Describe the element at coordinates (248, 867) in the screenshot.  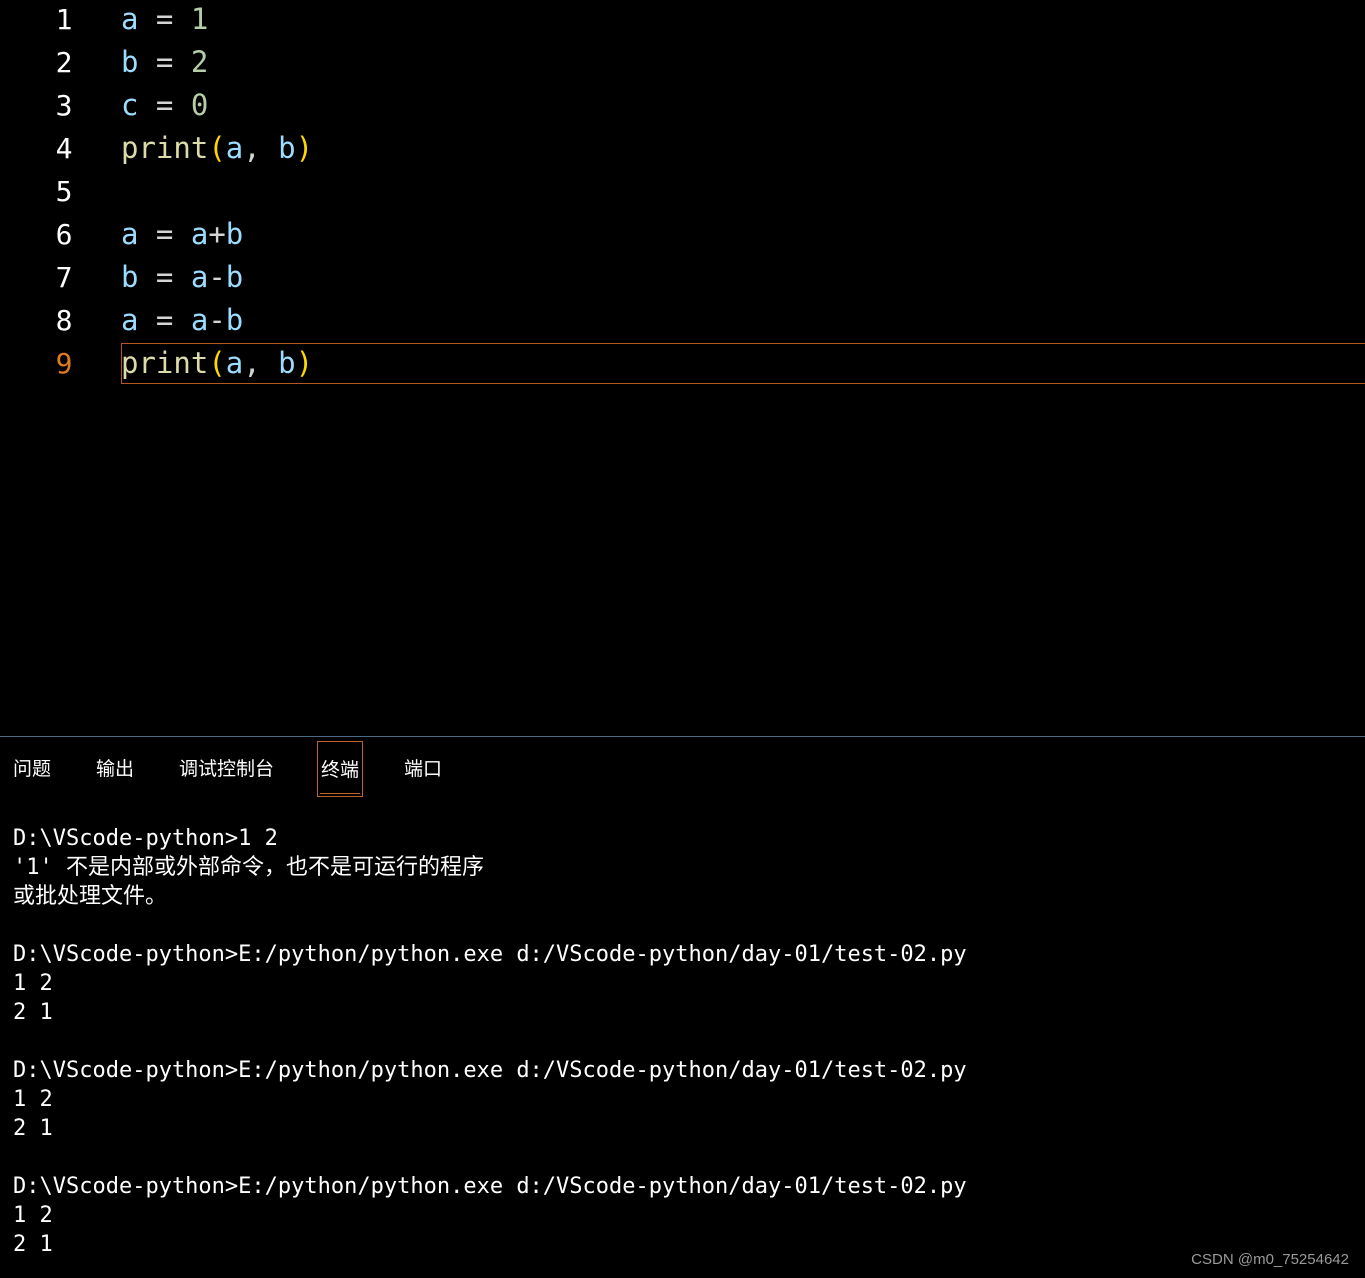
I see `terminal-line: '1' 不是内部或外部命令，也不是可运行的程序` at that location.